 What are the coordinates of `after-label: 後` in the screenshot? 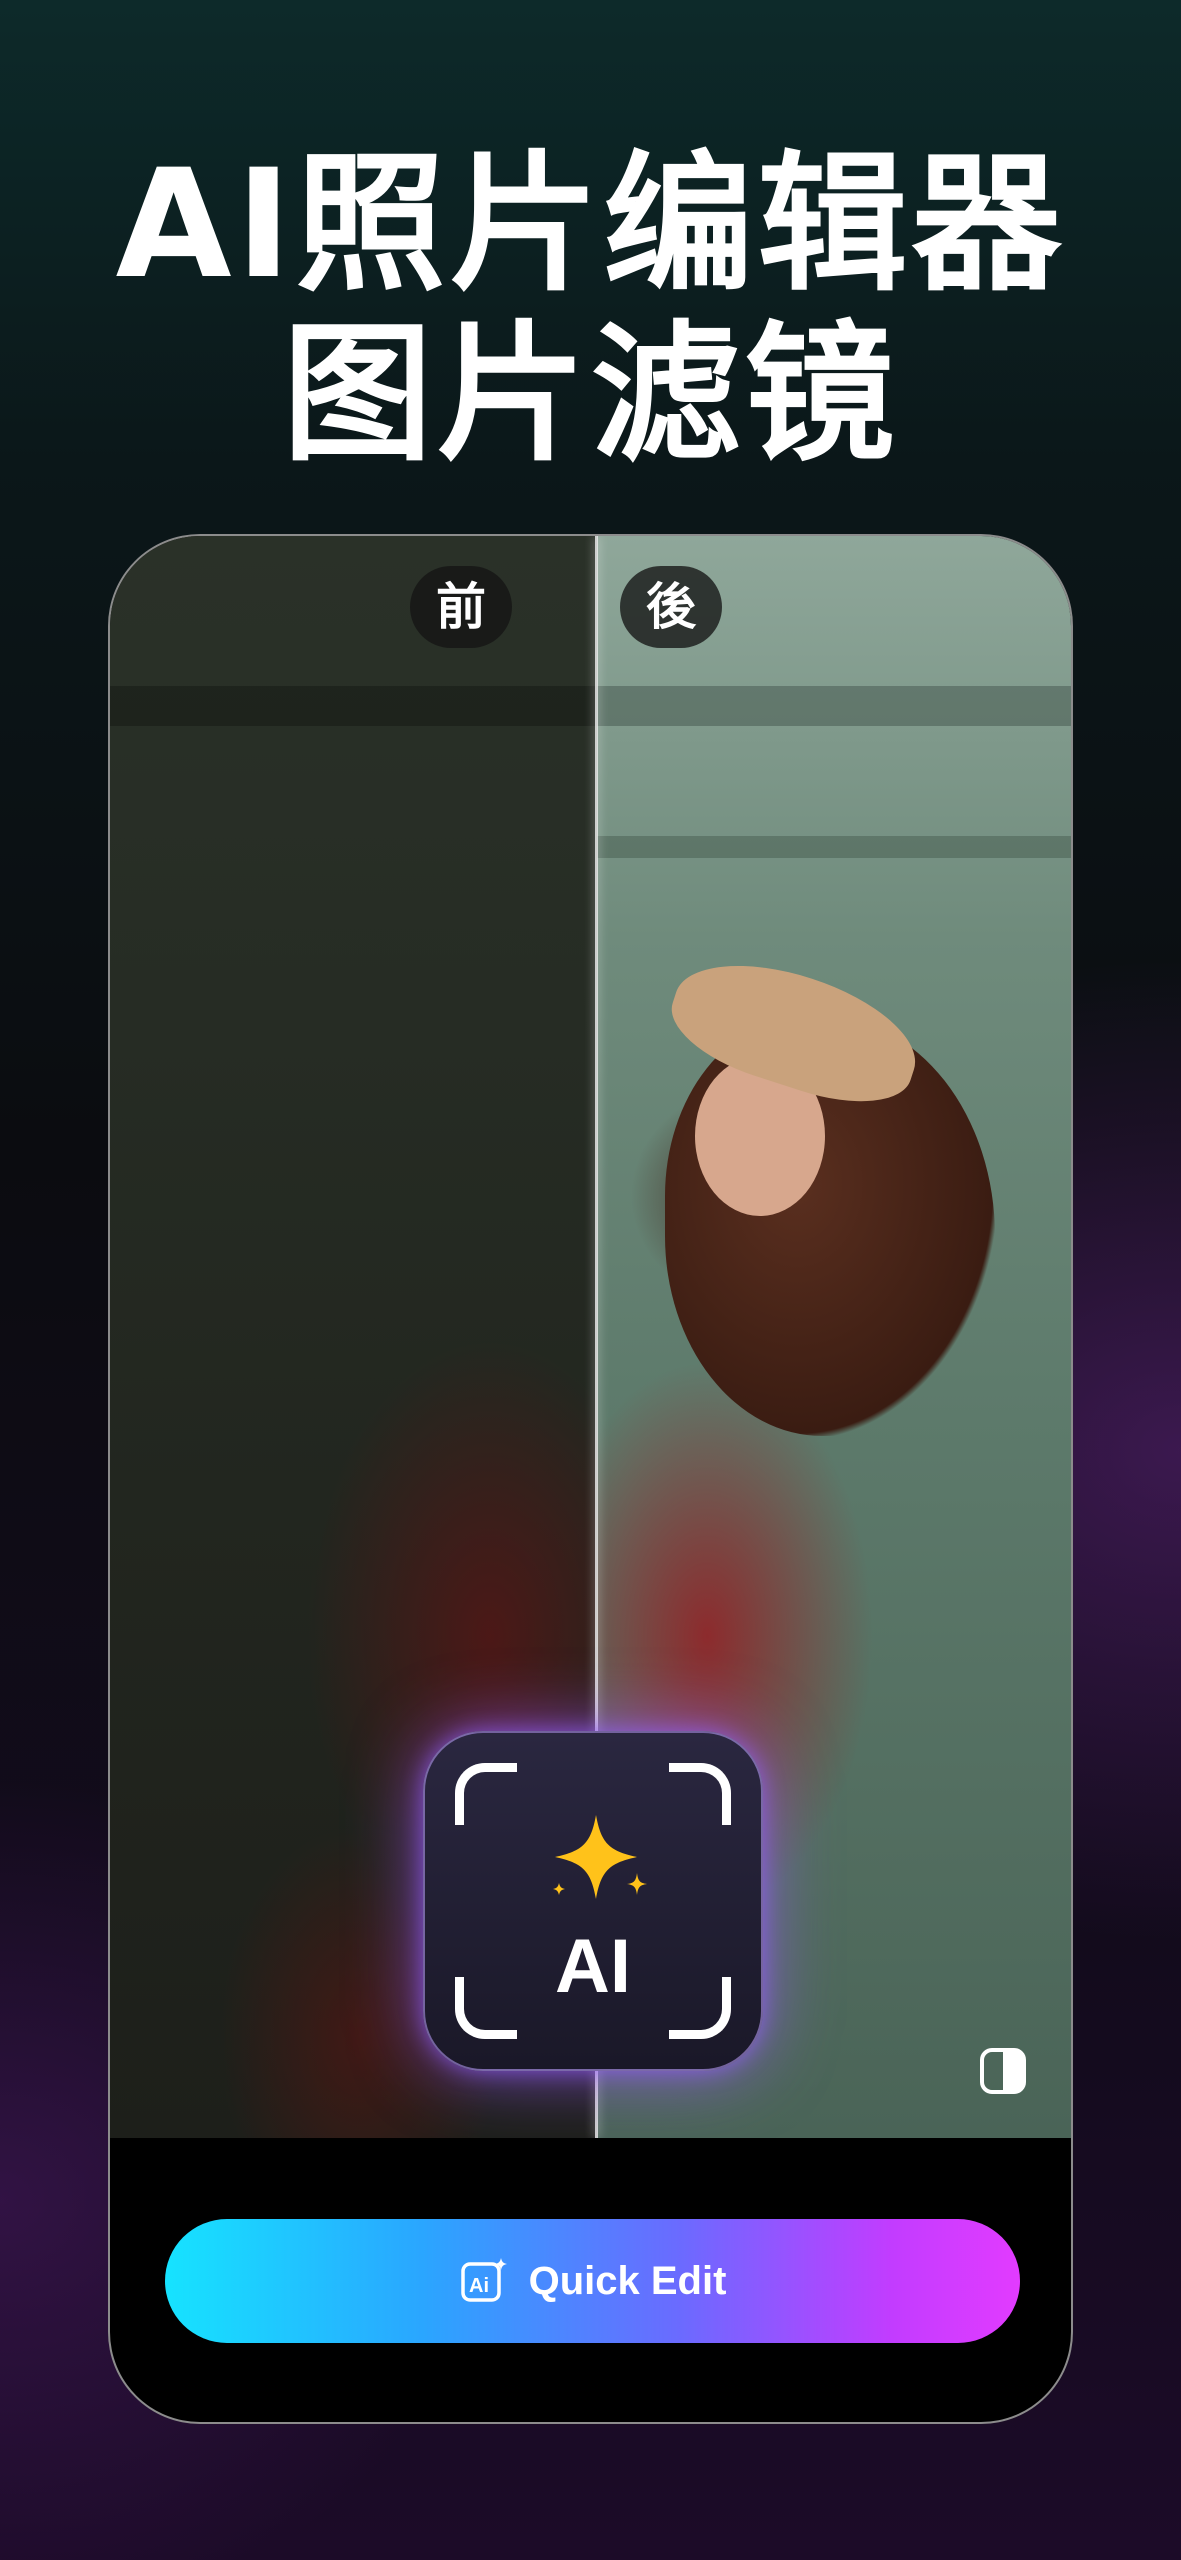 It's located at (671, 607).